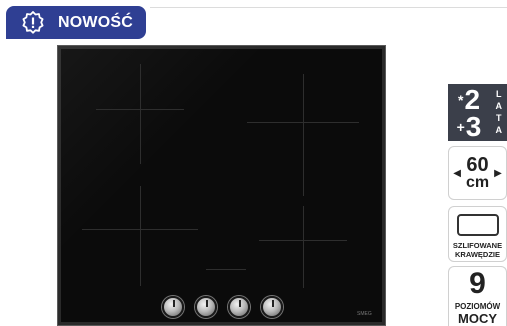  Describe the element at coordinates (477, 165) in the screenshot. I see `width-value: 60` at that location.